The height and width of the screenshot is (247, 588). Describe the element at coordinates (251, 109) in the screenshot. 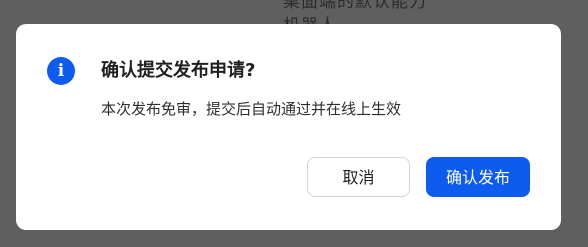

I see `dialog-description: 本次发布免审，提交后自动通过并在线上生效` at that location.